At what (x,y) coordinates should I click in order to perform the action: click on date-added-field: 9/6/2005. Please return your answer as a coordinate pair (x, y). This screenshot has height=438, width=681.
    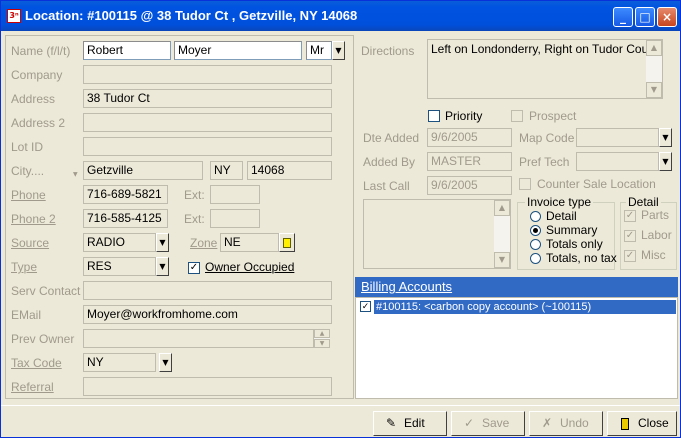
    Looking at the image, I should click on (469, 137).